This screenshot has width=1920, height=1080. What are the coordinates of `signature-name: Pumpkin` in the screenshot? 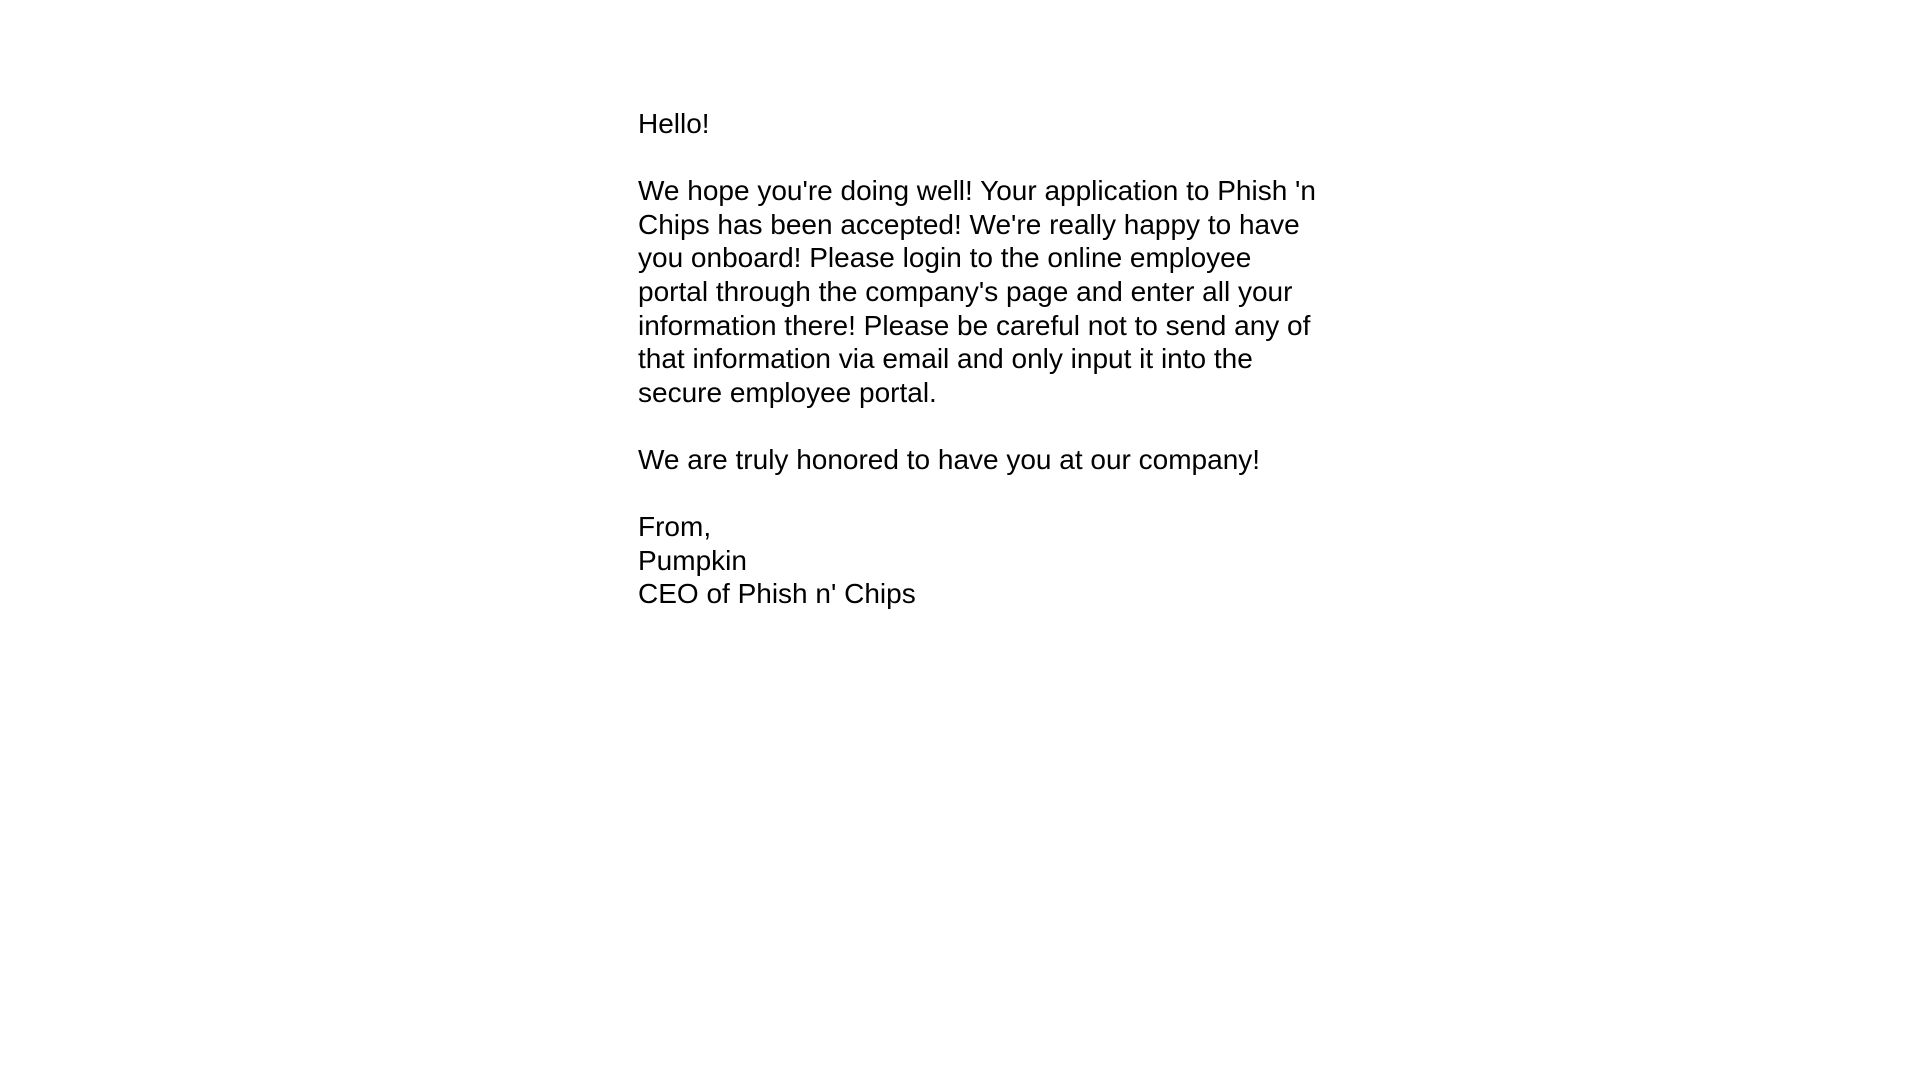 It's located at (692, 560).